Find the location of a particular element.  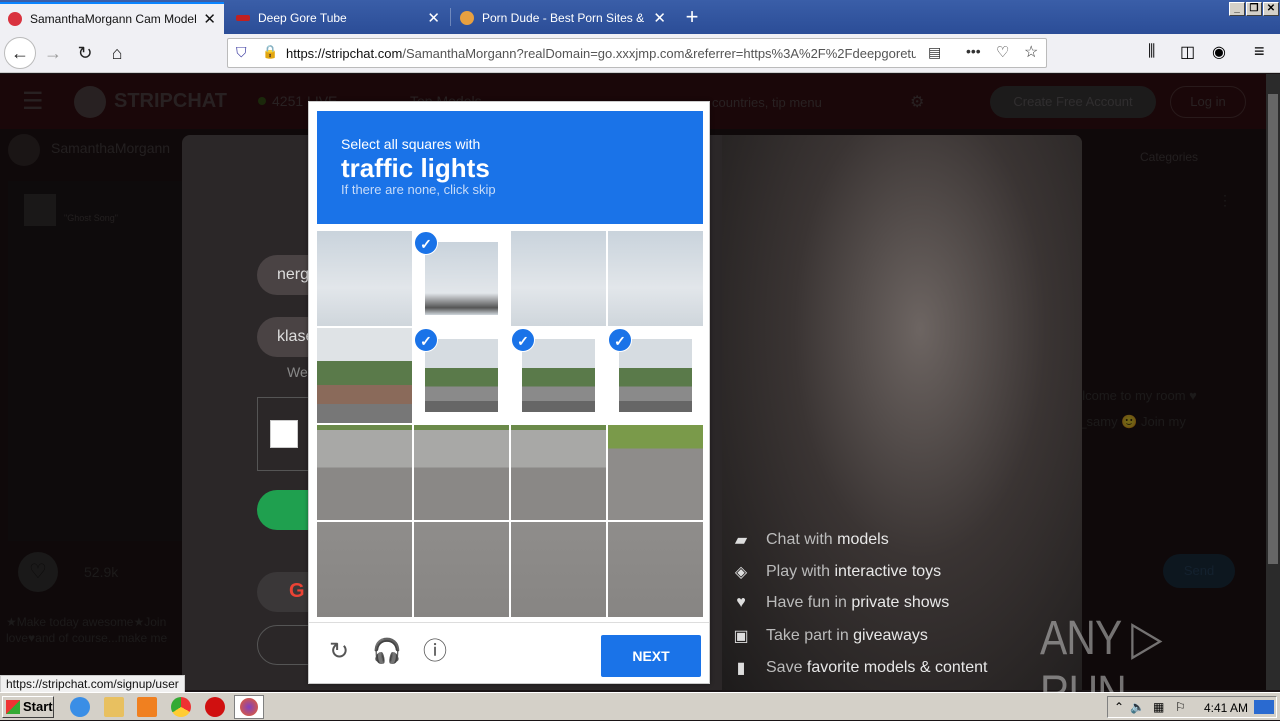

chrome-icon is located at coordinates (181, 707).